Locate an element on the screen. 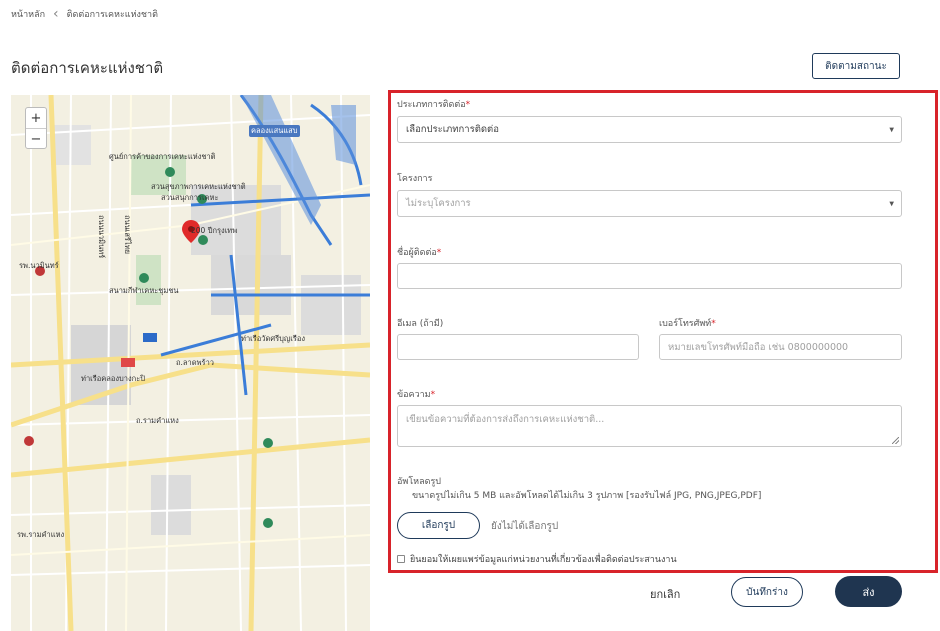  map-label: ถนนเสรีไทย is located at coordinates (127, 235).